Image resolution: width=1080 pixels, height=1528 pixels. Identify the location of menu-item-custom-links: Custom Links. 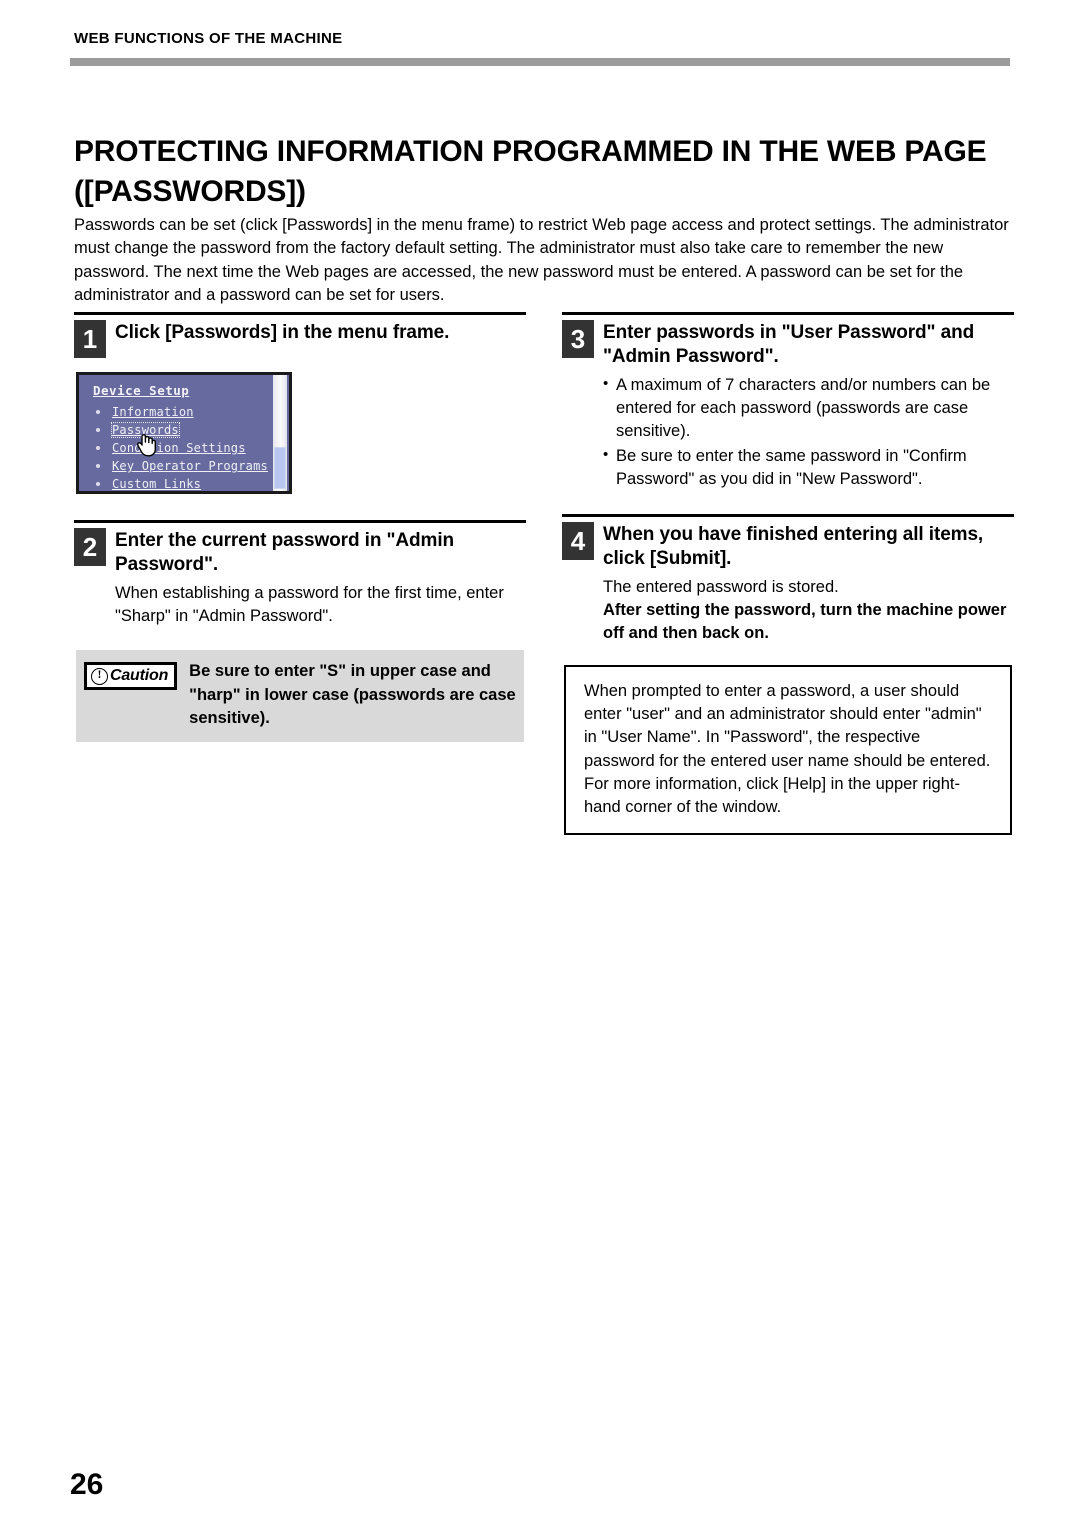
(180, 483).